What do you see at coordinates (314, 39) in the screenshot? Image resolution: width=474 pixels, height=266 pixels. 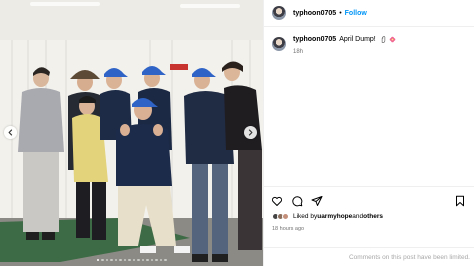 I see `caption-username: typhoon0705` at bounding box center [314, 39].